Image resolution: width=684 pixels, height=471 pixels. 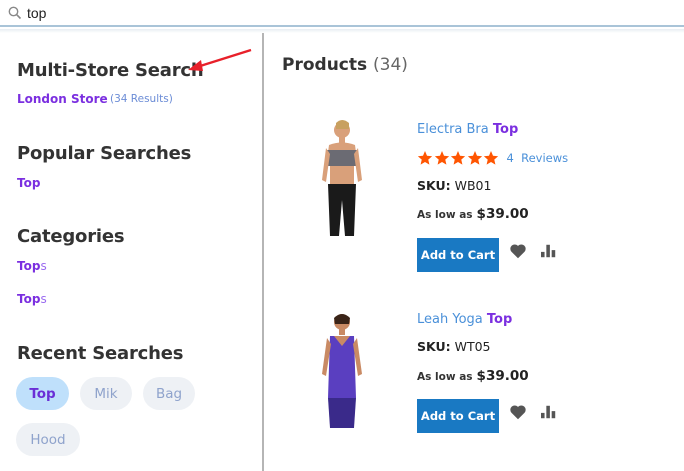 I want to click on column-divider, so click(x=263, y=252).